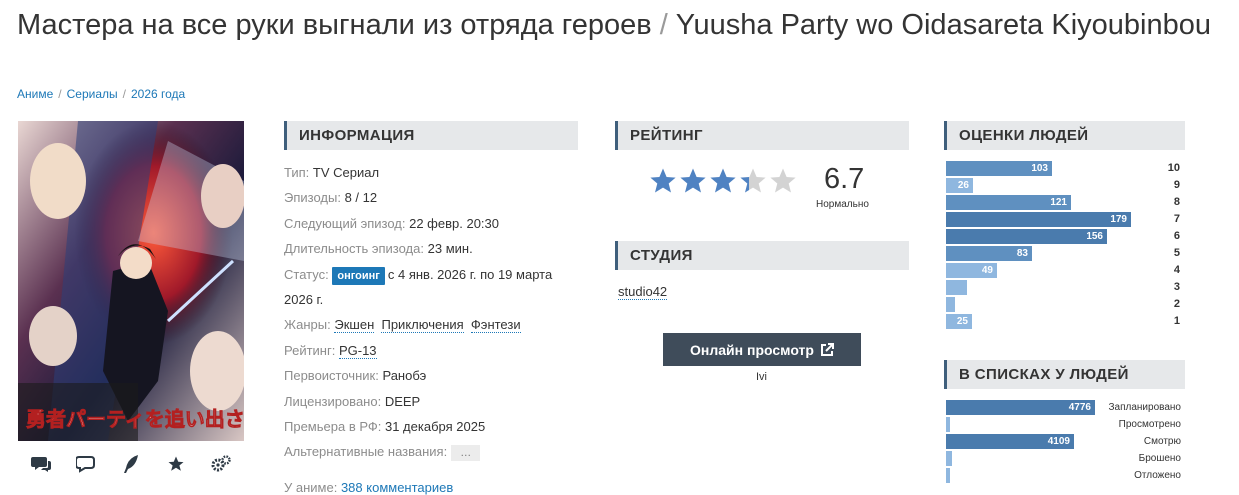  I want to click on score-row-bar: 25, so click(959, 321).